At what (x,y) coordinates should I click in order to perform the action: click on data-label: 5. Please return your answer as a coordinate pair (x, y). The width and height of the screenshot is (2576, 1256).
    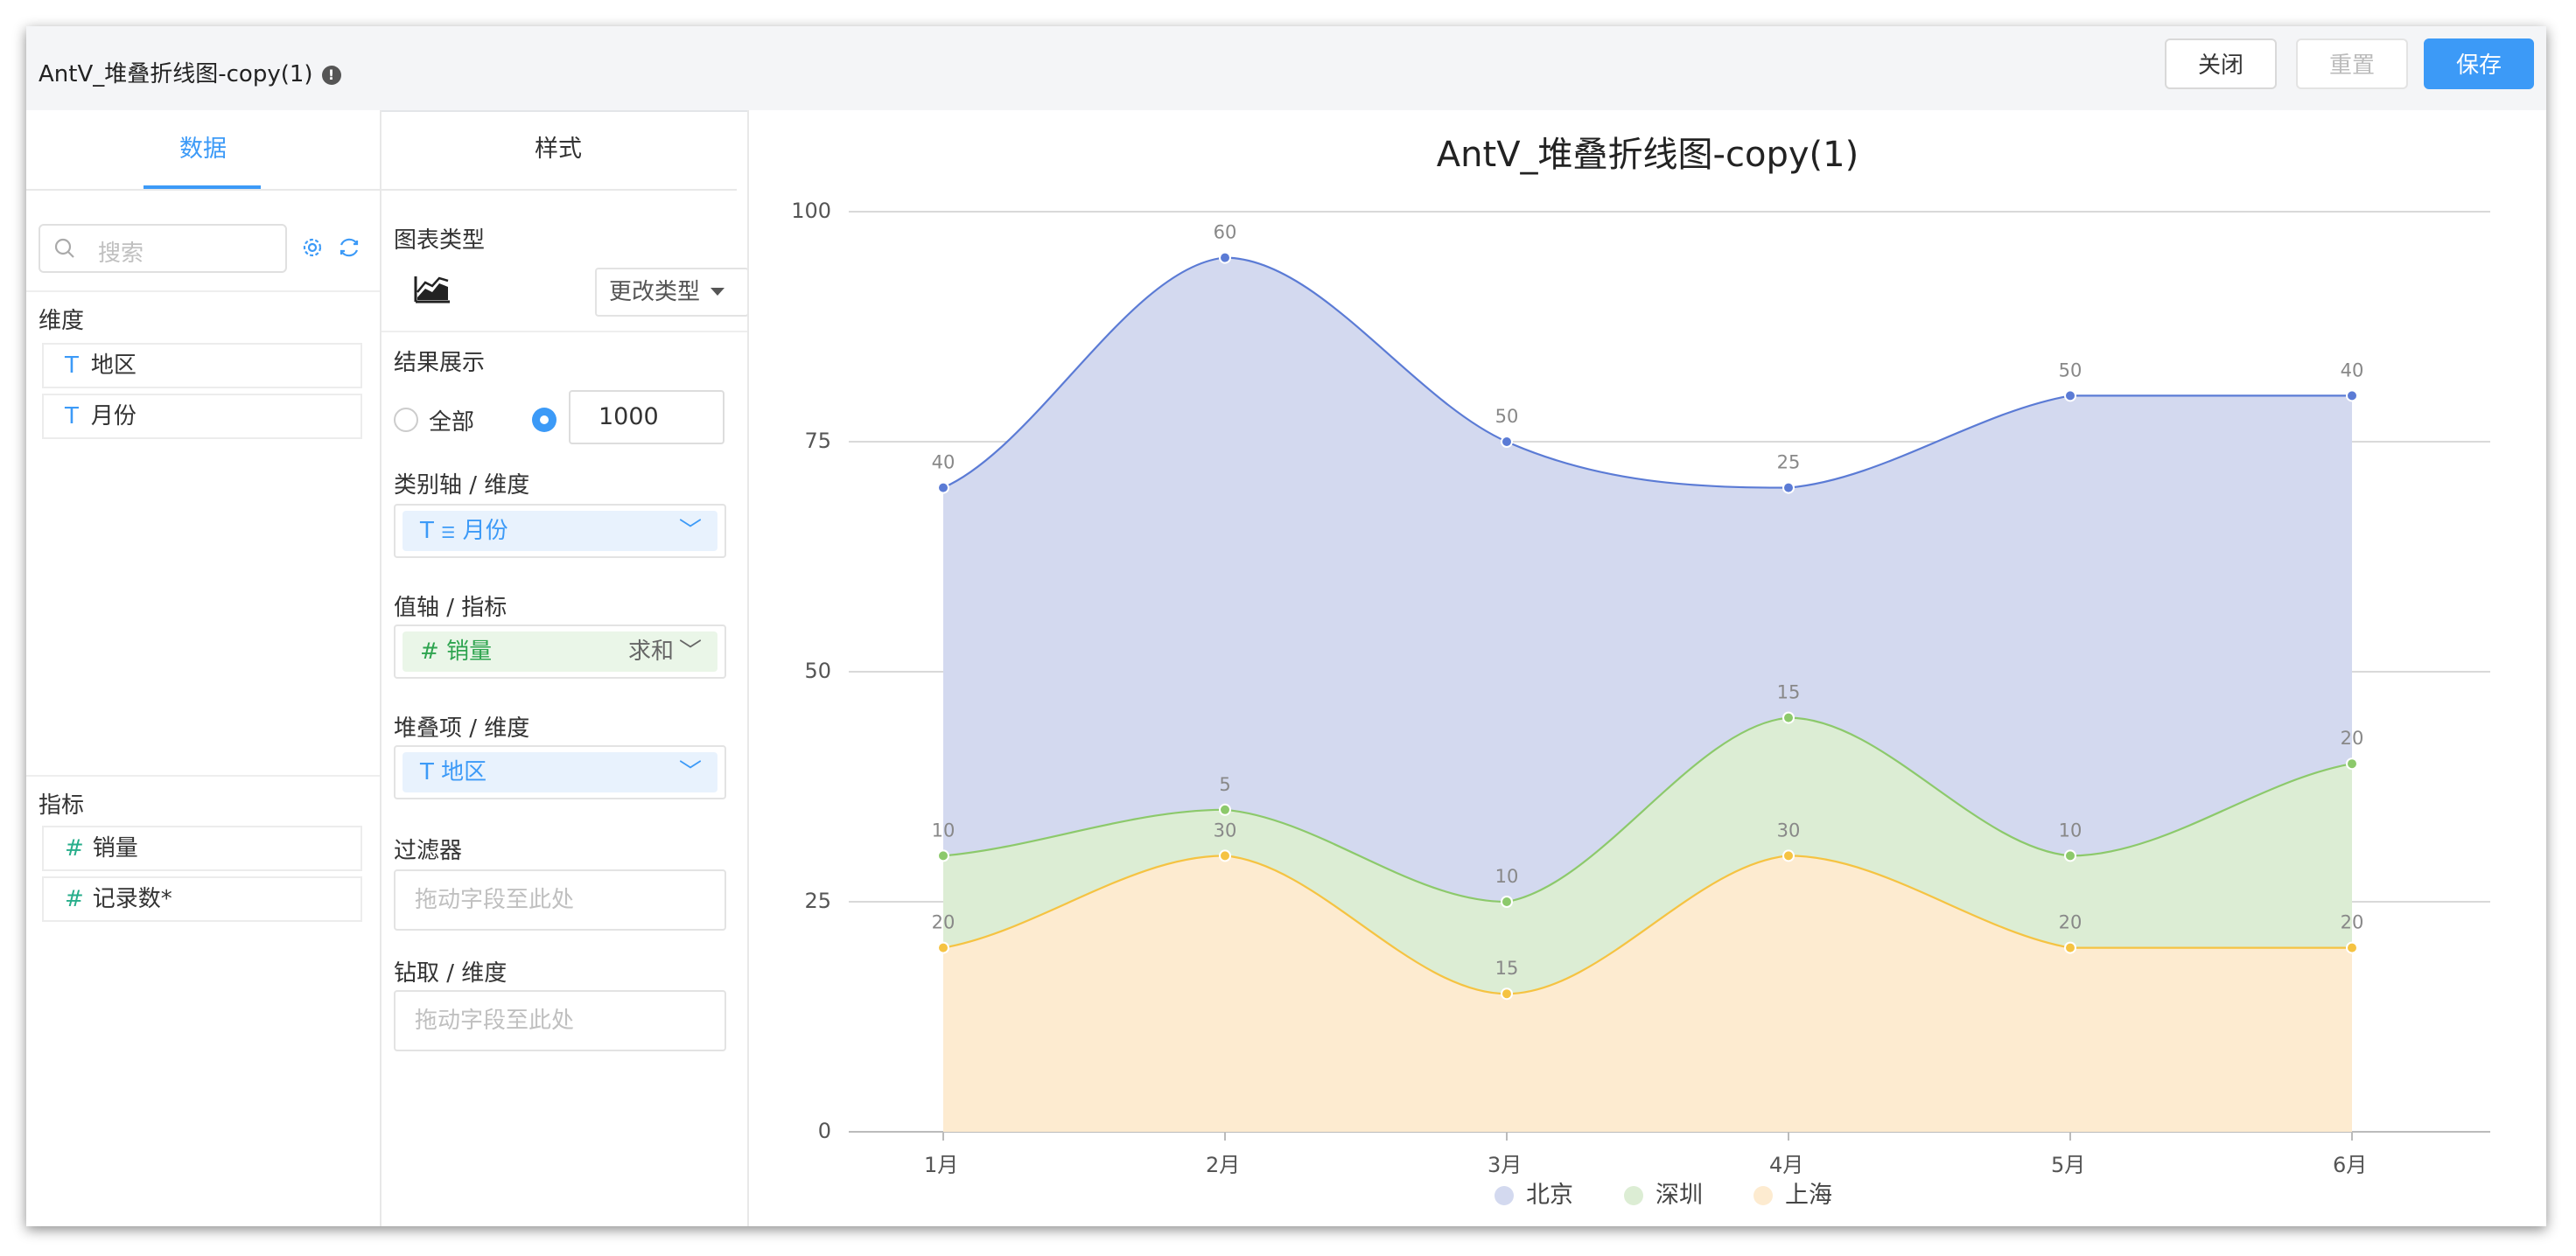
    Looking at the image, I should click on (1224, 785).